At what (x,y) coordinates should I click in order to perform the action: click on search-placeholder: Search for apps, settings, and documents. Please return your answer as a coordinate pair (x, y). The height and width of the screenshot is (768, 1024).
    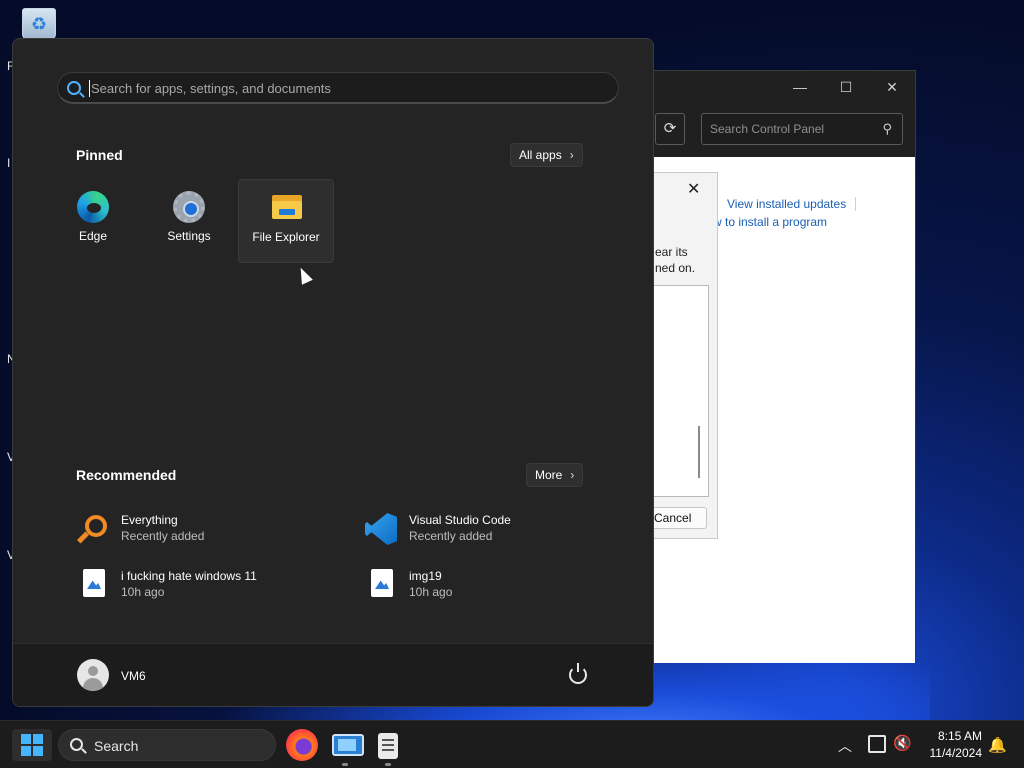
    Looking at the image, I should click on (211, 88).